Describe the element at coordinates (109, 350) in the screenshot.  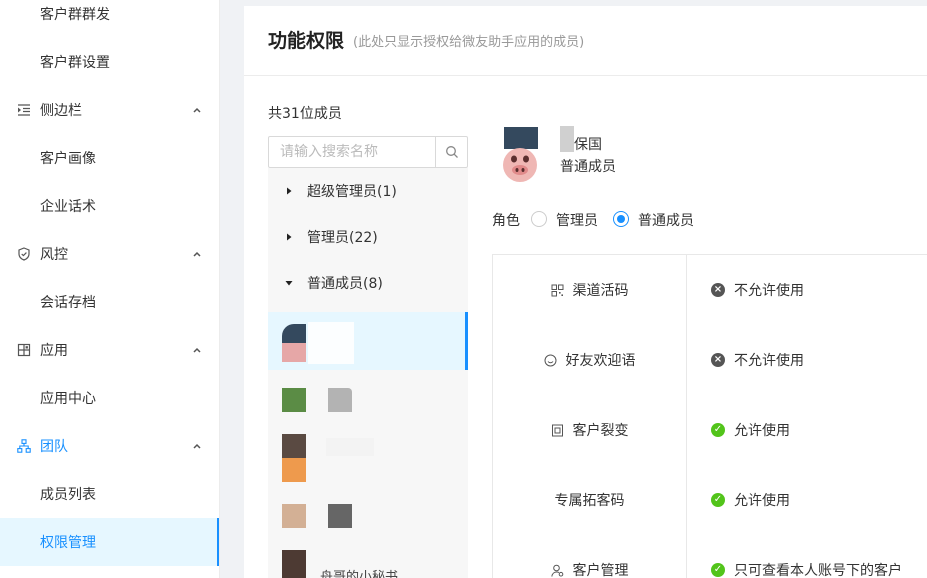
I see `sidebar-group-apps: 应用` at that location.